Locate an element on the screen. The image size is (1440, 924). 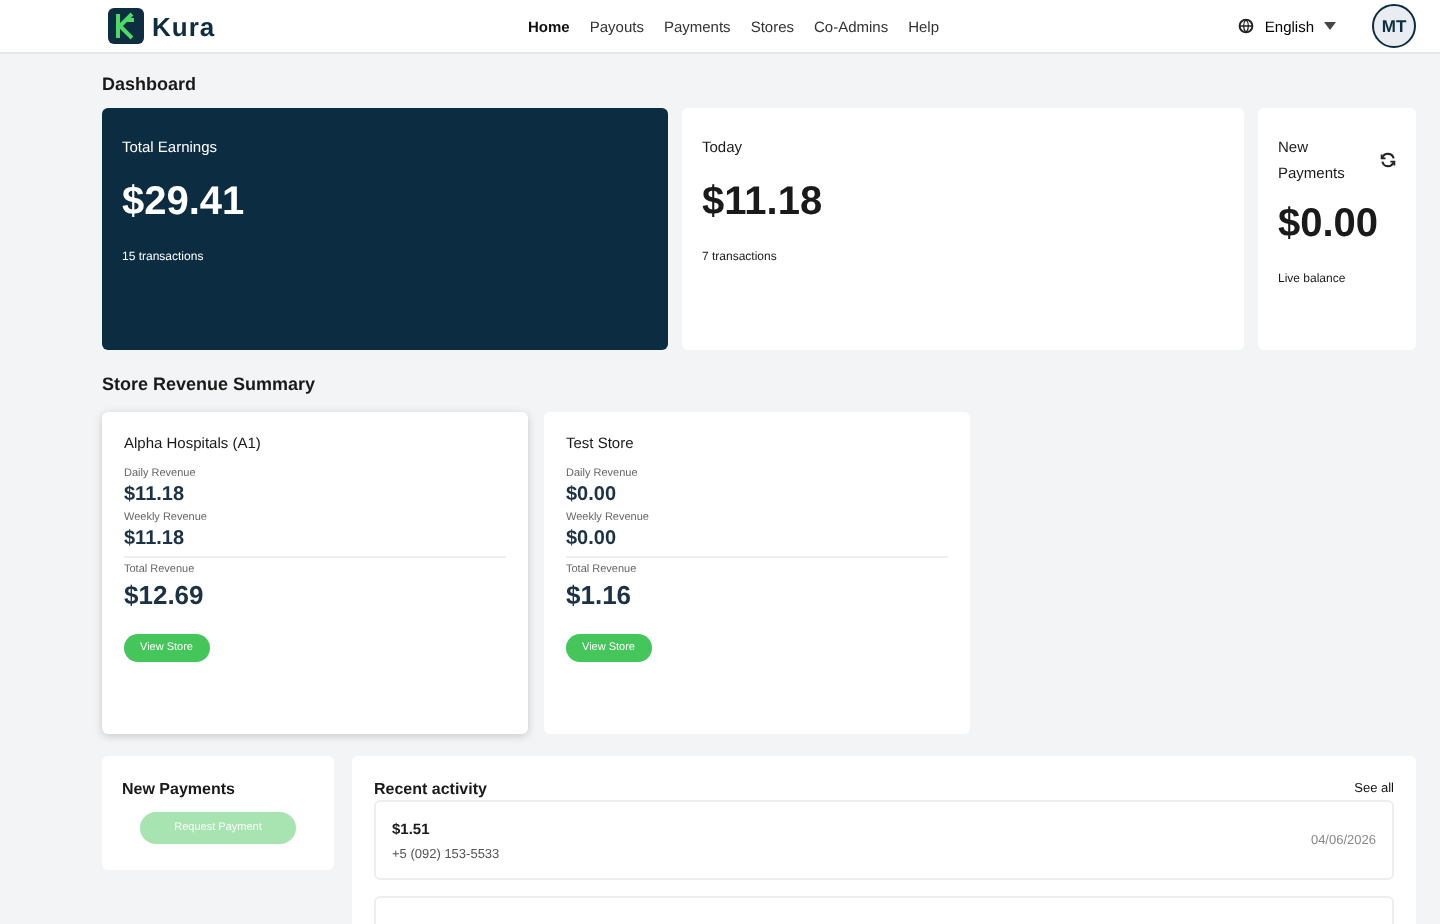
globe-icon is located at coordinates (1246, 26).